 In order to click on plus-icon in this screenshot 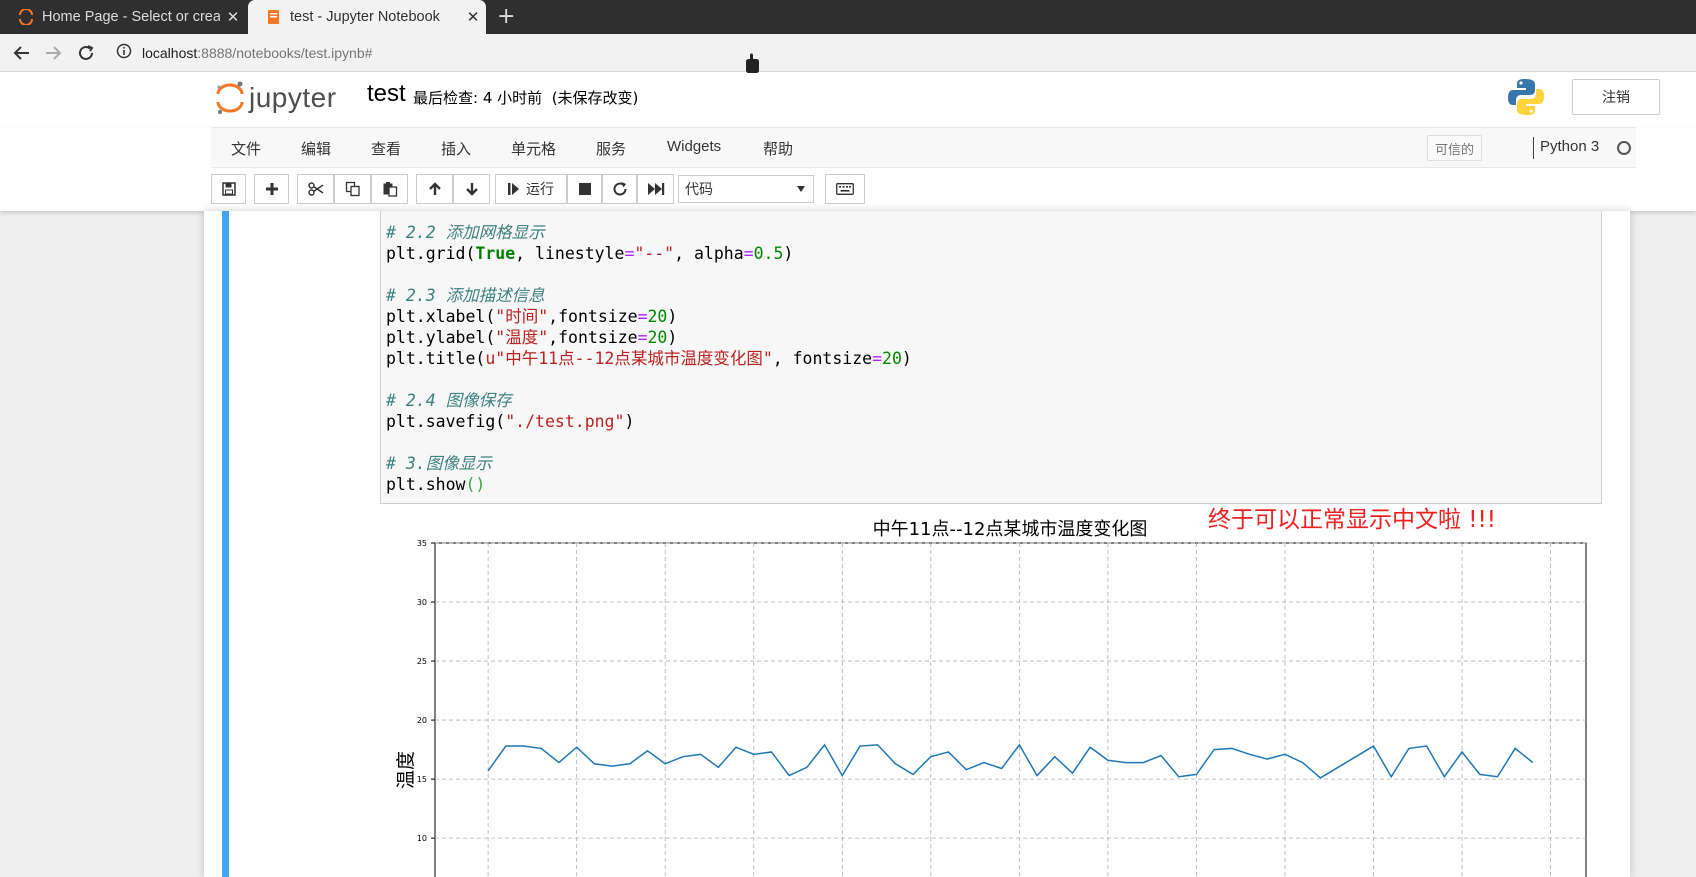, I will do `click(271, 189)`.